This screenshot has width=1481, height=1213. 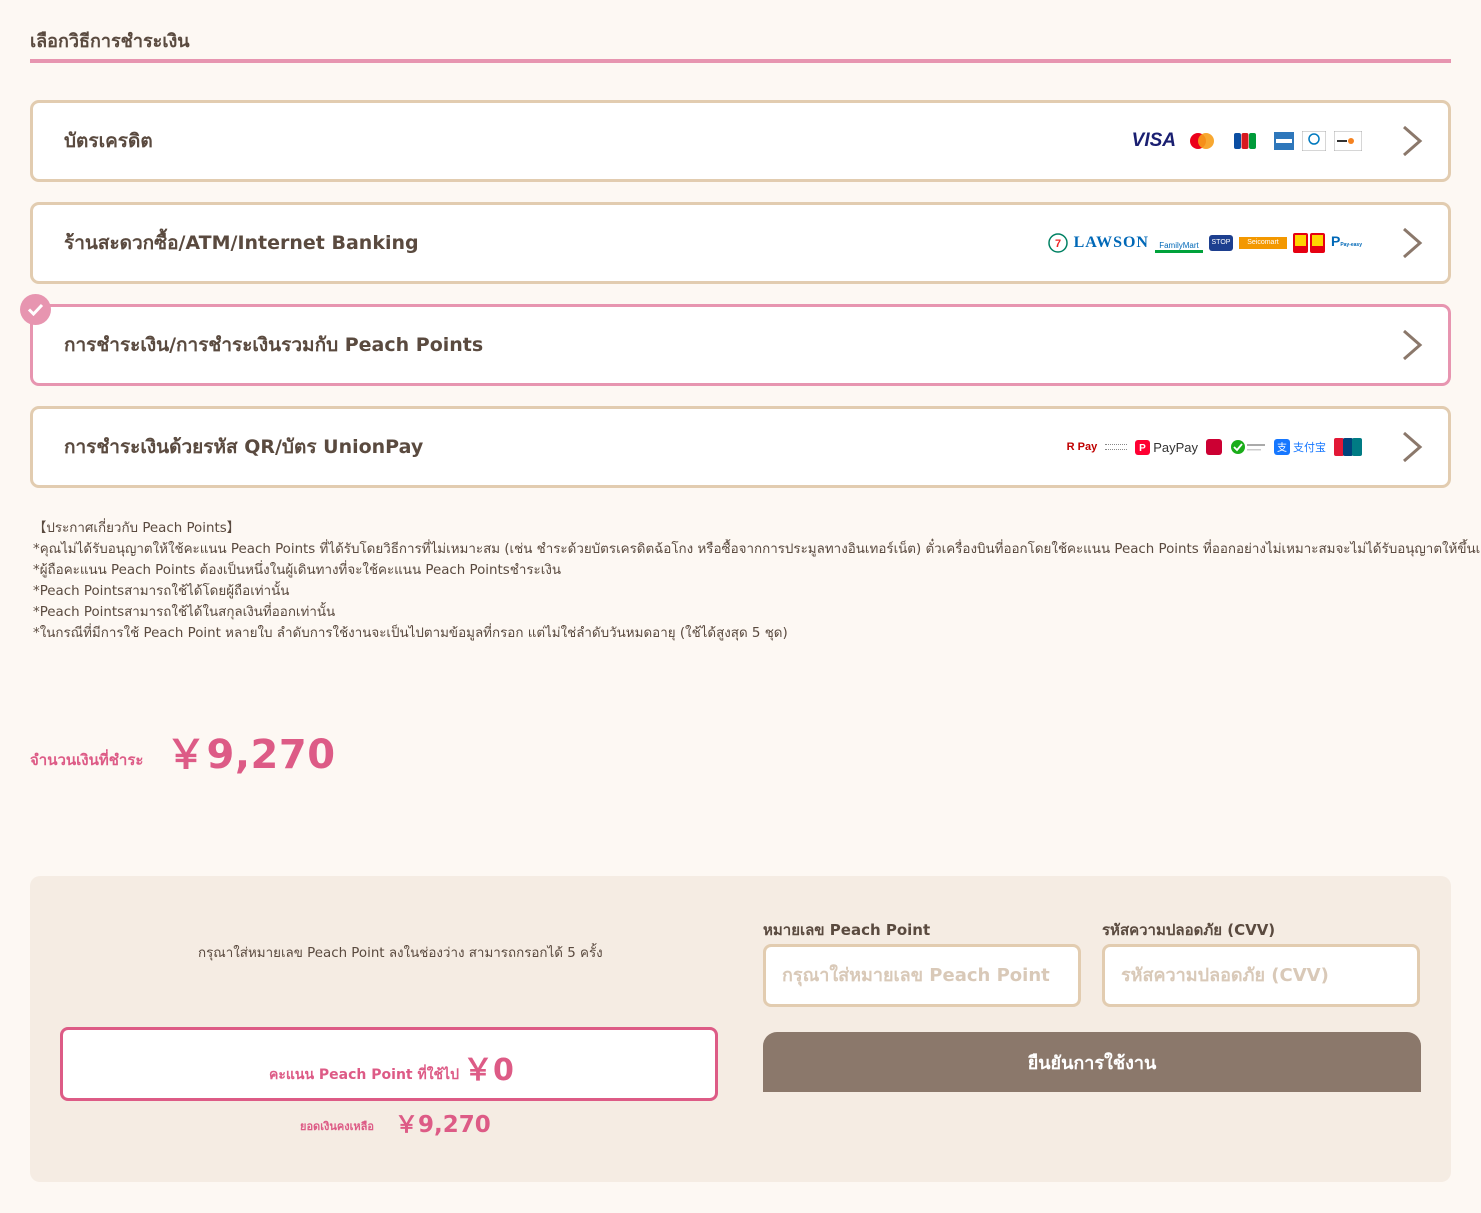 What do you see at coordinates (740, 141) in the screenshot?
I see `payment-method-credit-card: บัตรเครดิต VISA` at bounding box center [740, 141].